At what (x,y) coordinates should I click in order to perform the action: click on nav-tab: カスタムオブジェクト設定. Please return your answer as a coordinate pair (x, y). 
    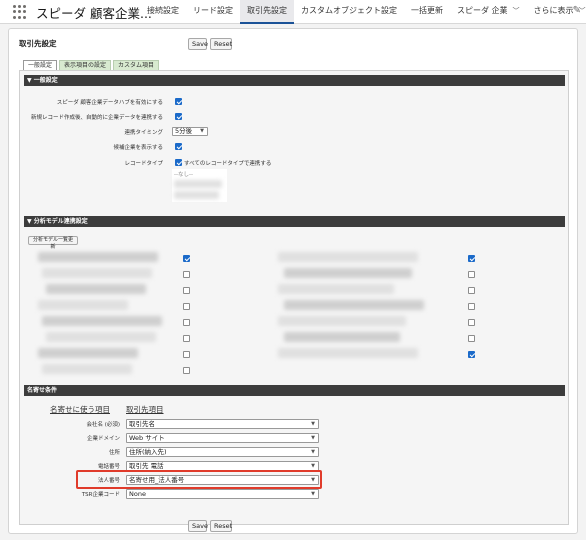
    Looking at the image, I should click on (349, 12).